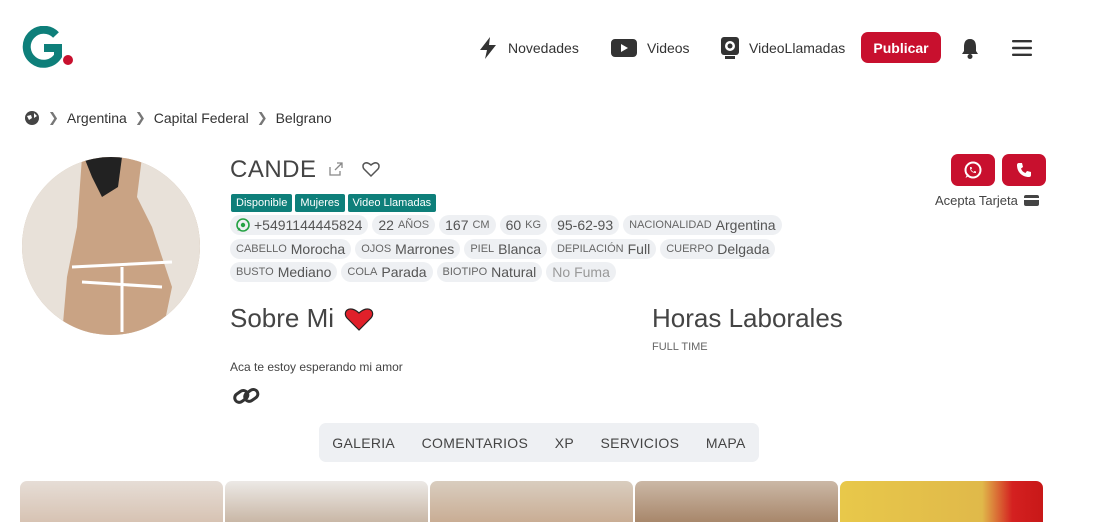 Image resolution: width=1113 pixels, height=522 pixels. I want to click on globe-icon, so click(32, 118).